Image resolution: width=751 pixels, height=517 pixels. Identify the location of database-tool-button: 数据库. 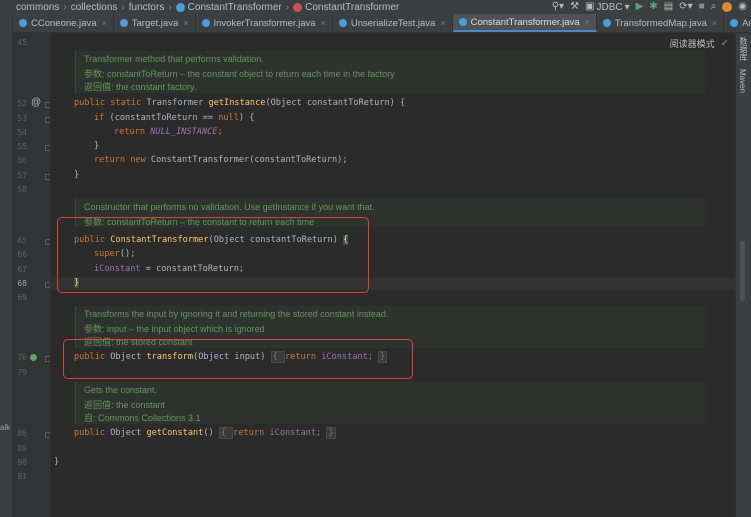
(743, 49).